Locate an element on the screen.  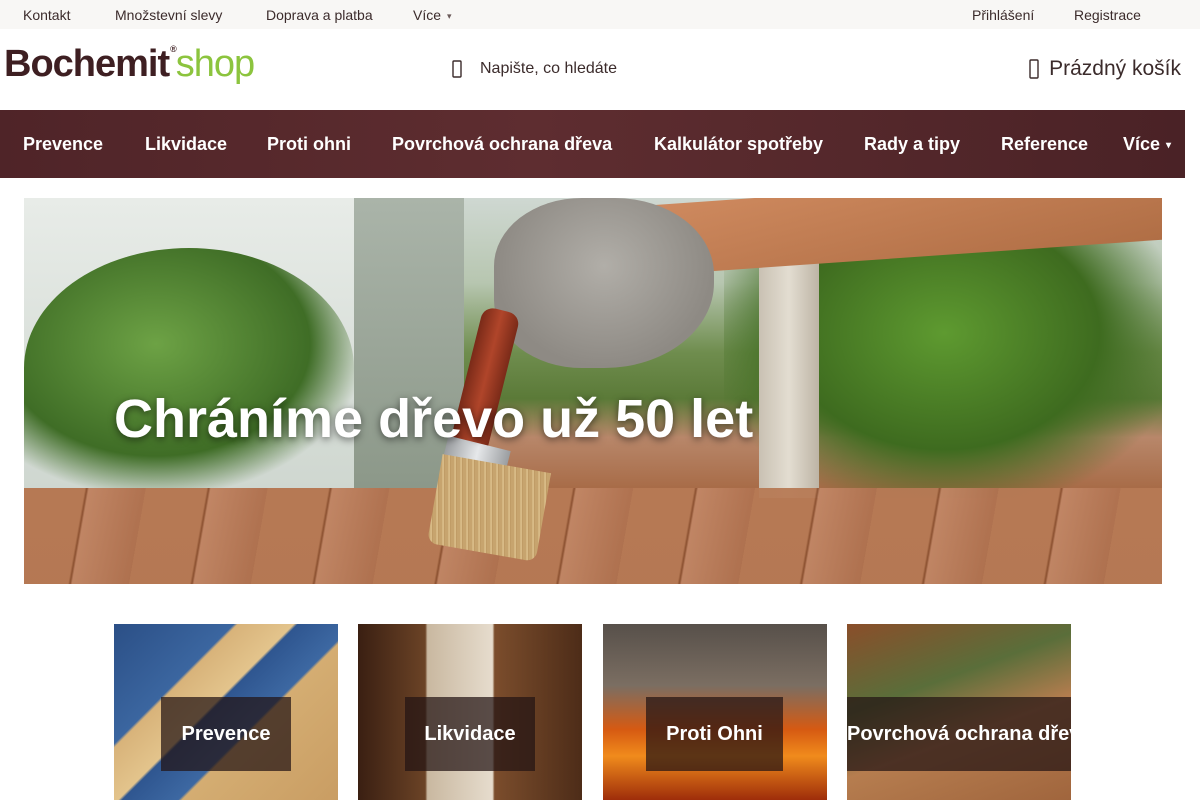
nav-item-likvidace: Likvidace is located at coordinates (186, 144).